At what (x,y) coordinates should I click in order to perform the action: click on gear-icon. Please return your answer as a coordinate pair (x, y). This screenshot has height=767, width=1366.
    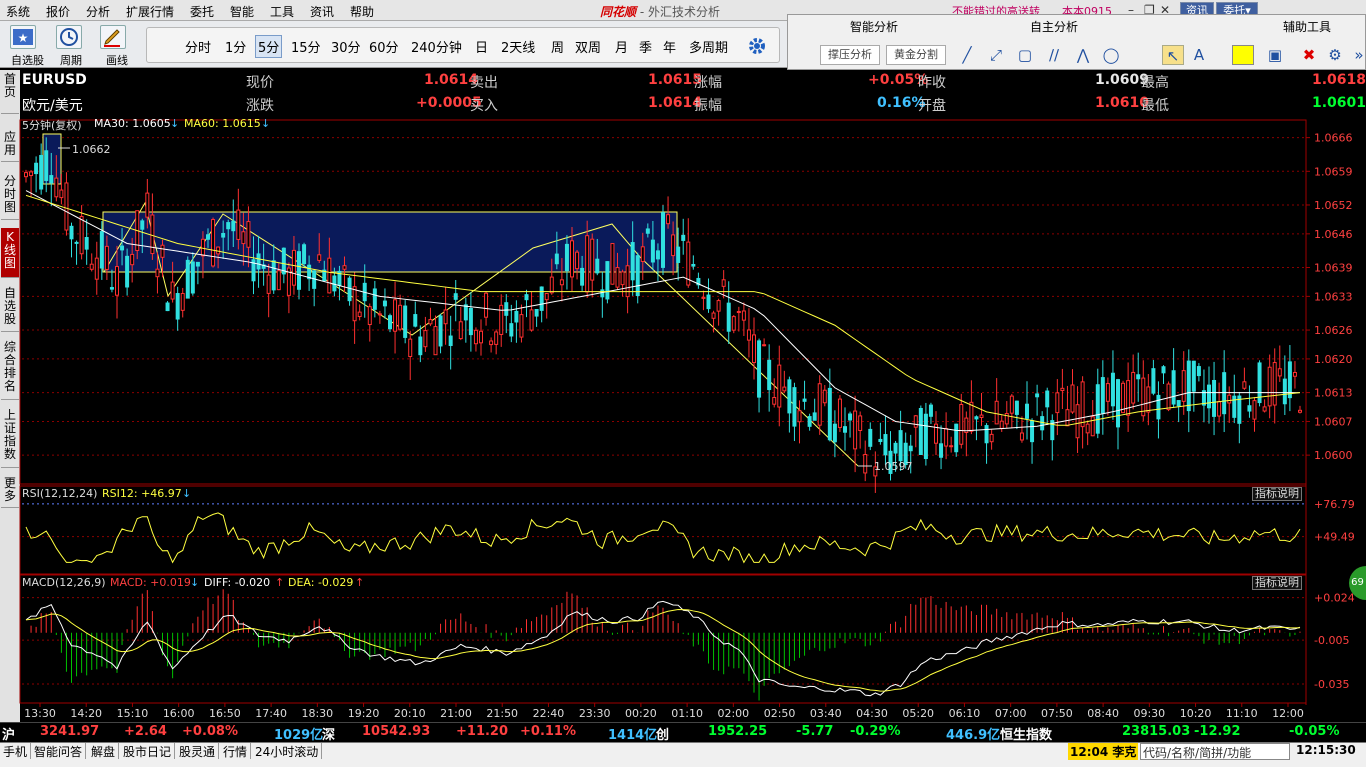
    Looking at the image, I should click on (757, 46).